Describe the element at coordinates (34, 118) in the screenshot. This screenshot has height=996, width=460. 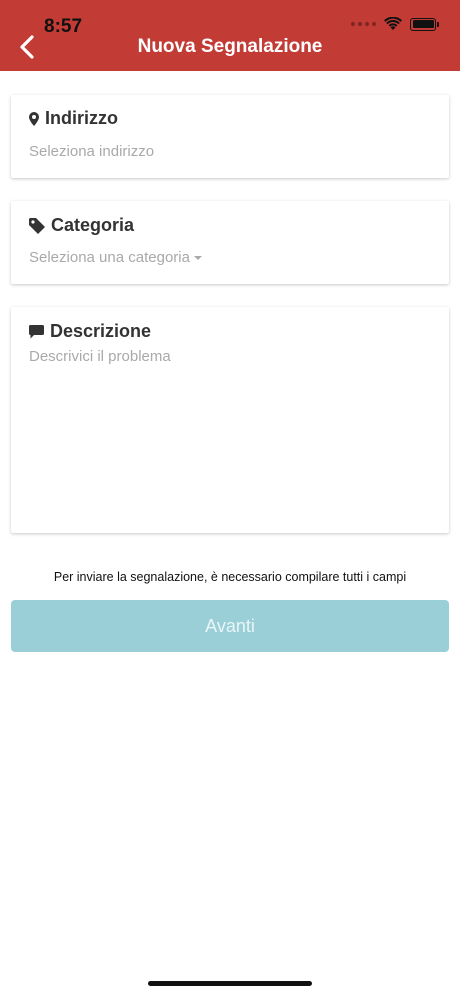
I see `map-marker-icon` at that location.